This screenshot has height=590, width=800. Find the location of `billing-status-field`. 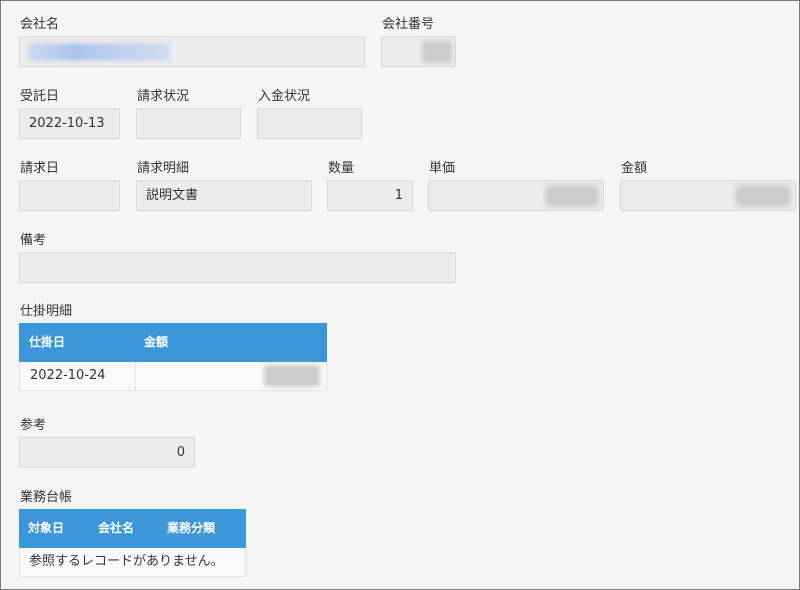

billing-status-field is located at coordinates (188, 123).